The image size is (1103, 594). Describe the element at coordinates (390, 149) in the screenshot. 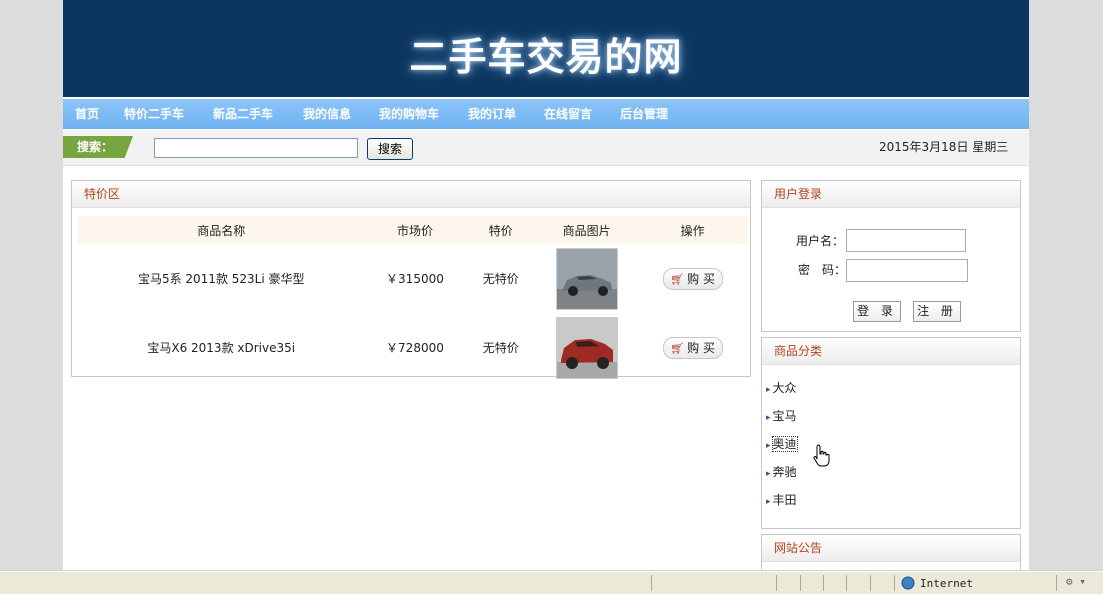

I see `search-button: 搜索` at that location.